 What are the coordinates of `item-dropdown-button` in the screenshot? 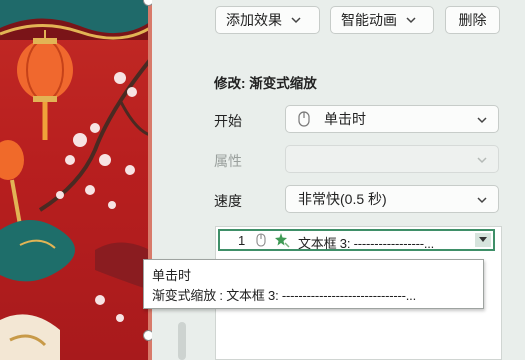 It's located at (483, 240).